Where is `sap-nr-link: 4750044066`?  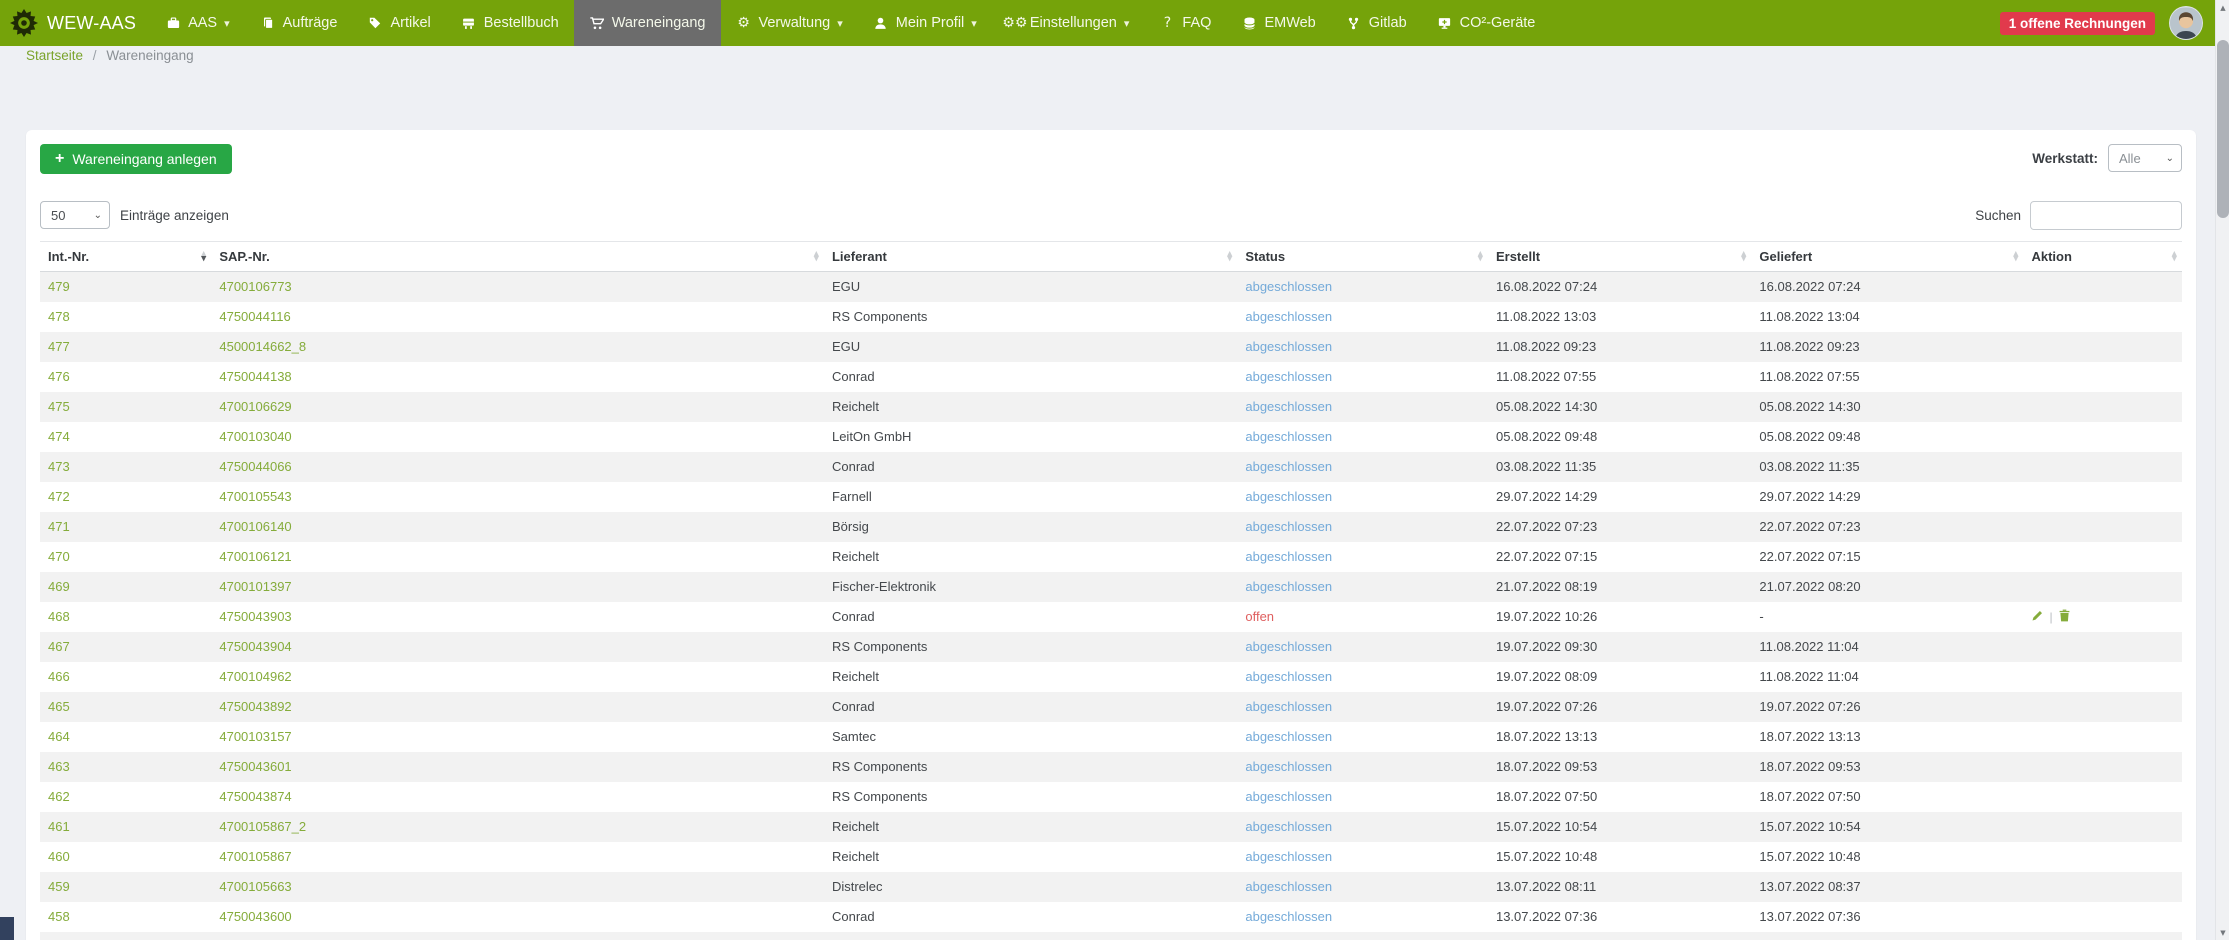 sap-nr-link: 4750044066 is located at coordinates (255, 466).